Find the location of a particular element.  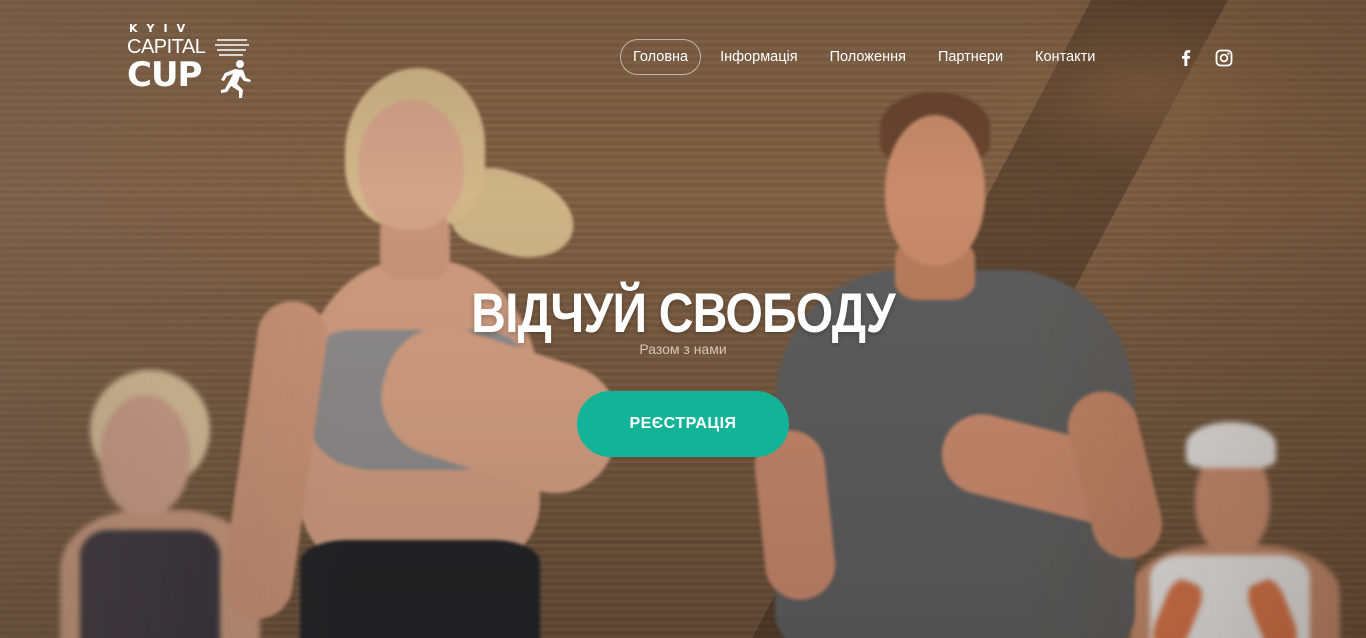

runner-logo-icon is located at coordinates (233, 68).